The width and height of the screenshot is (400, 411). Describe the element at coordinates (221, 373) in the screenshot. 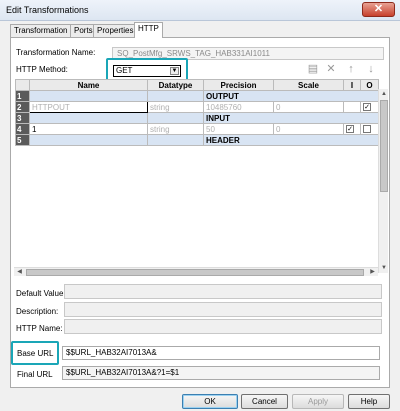

I see `final-url-field: $$URL_HAB32AI7013A&?1=$1` at that location.